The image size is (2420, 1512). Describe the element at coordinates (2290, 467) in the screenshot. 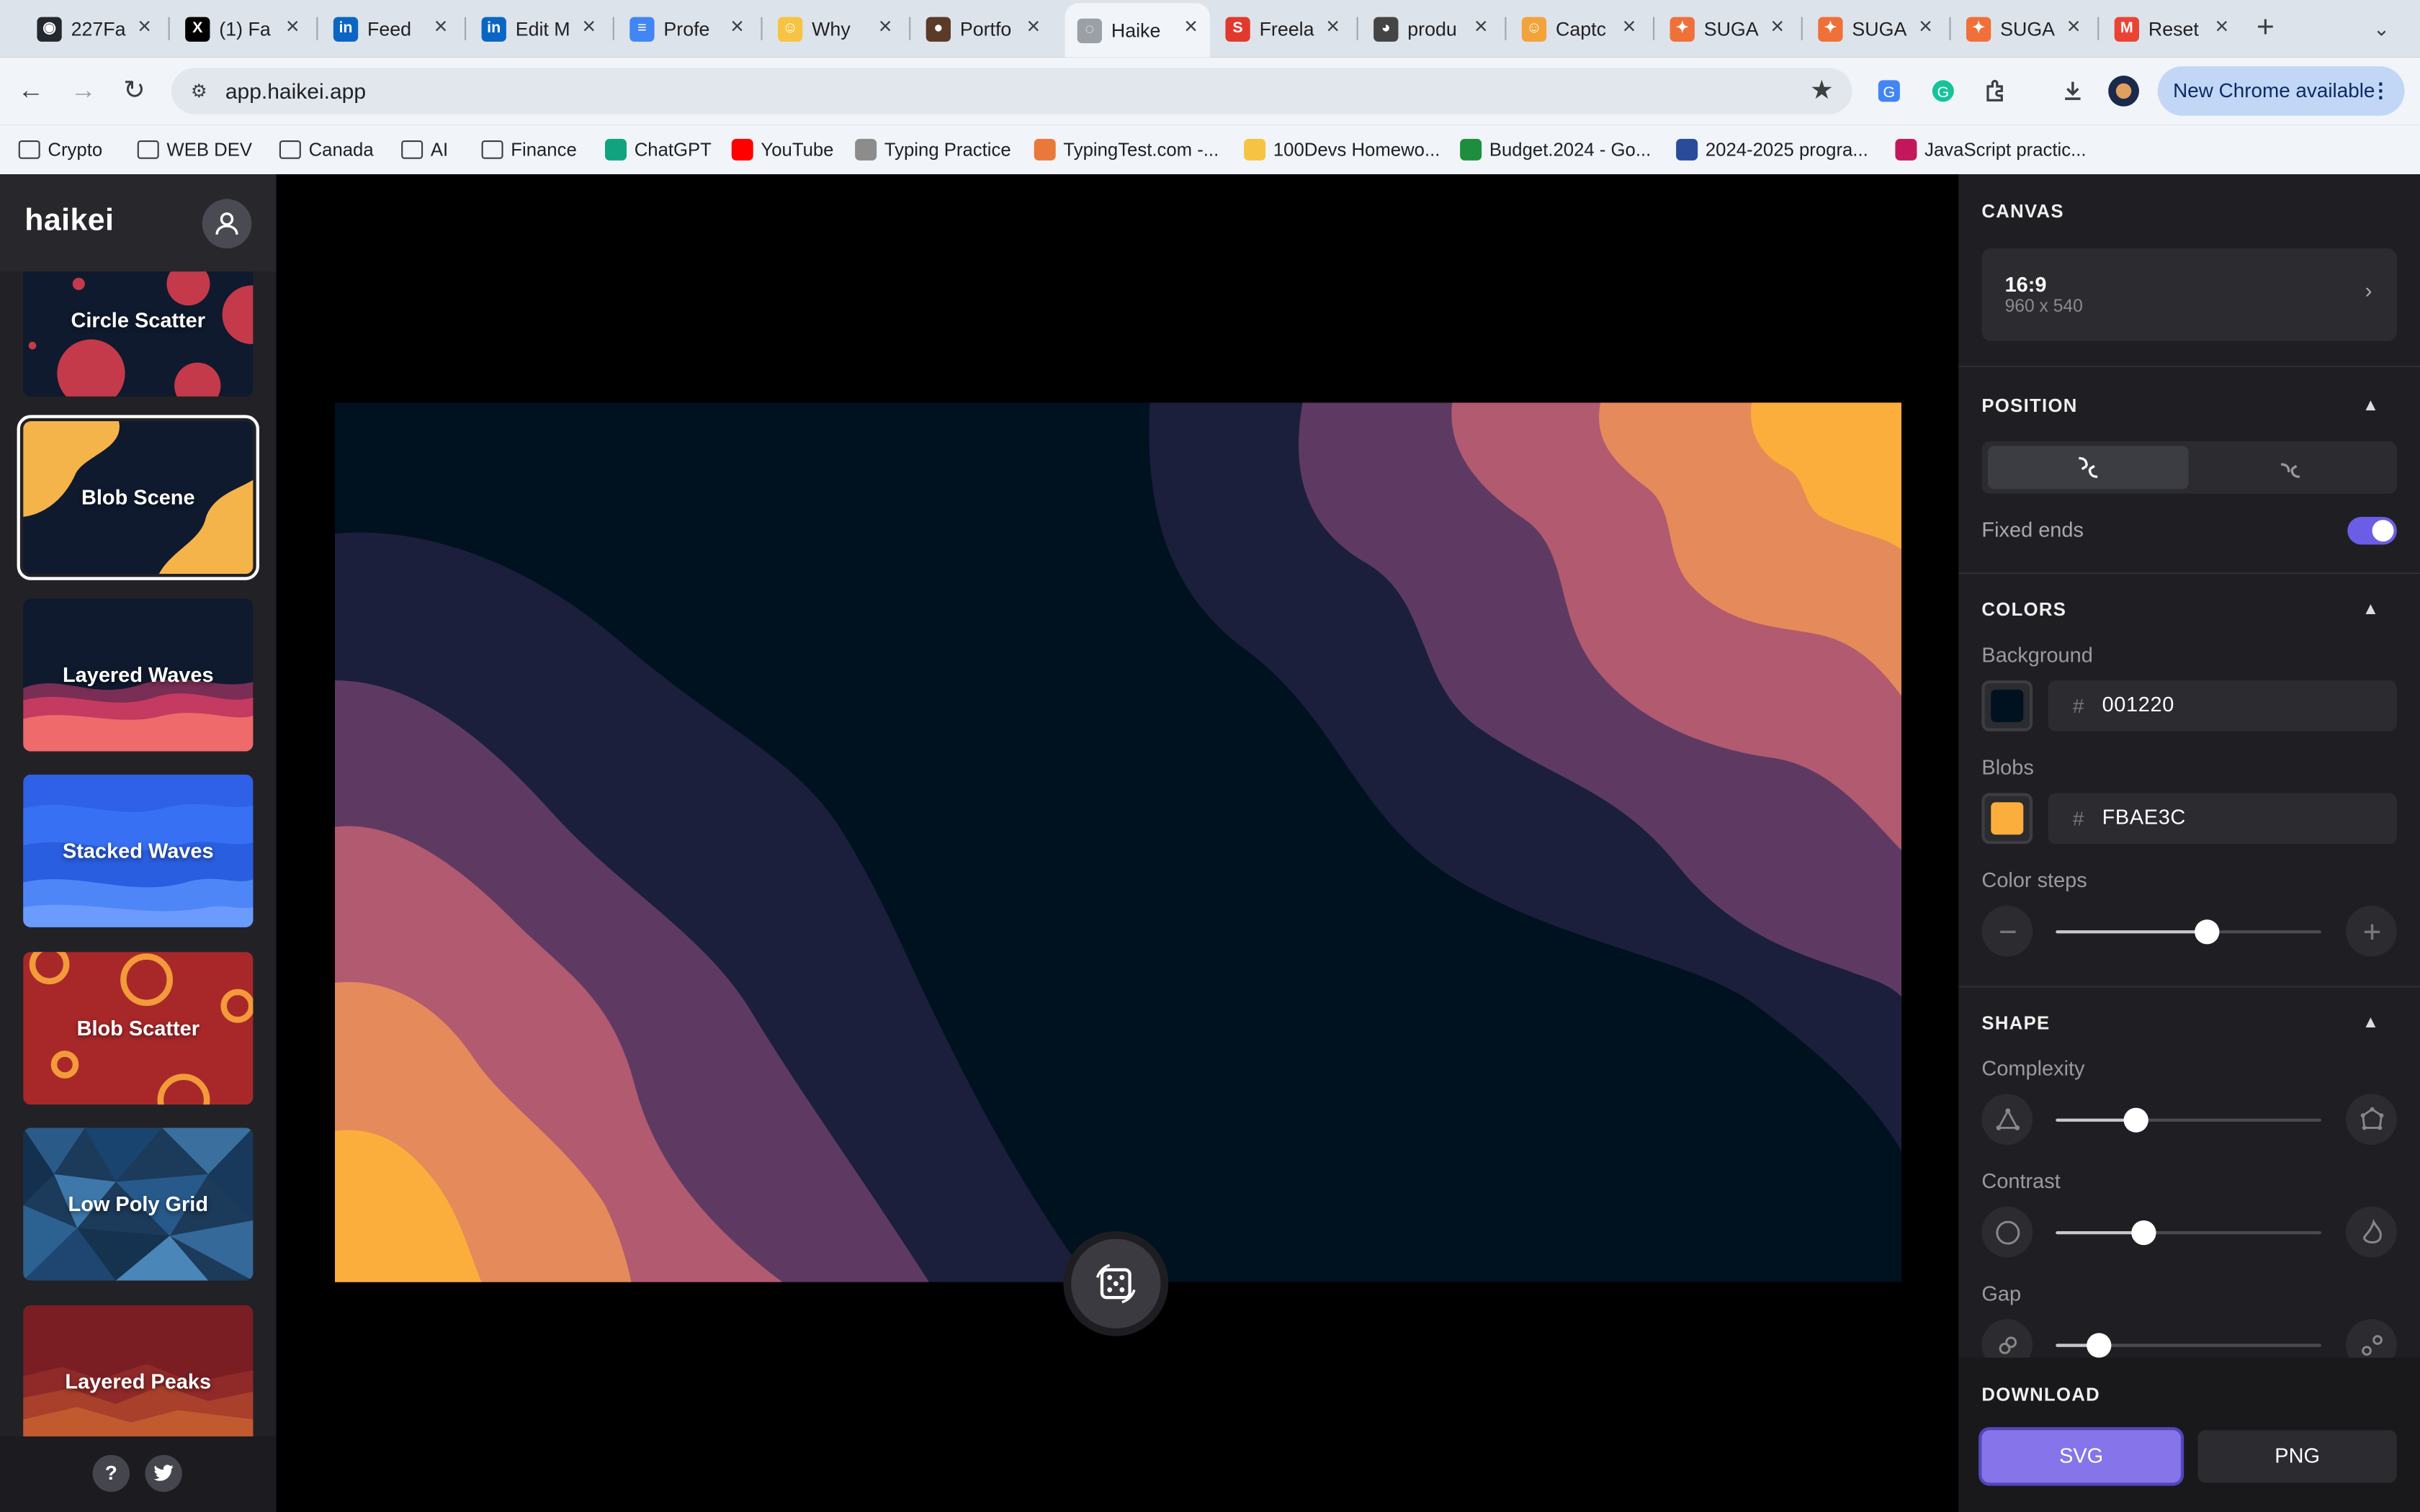

I see `position-option-single-corner` at that location.